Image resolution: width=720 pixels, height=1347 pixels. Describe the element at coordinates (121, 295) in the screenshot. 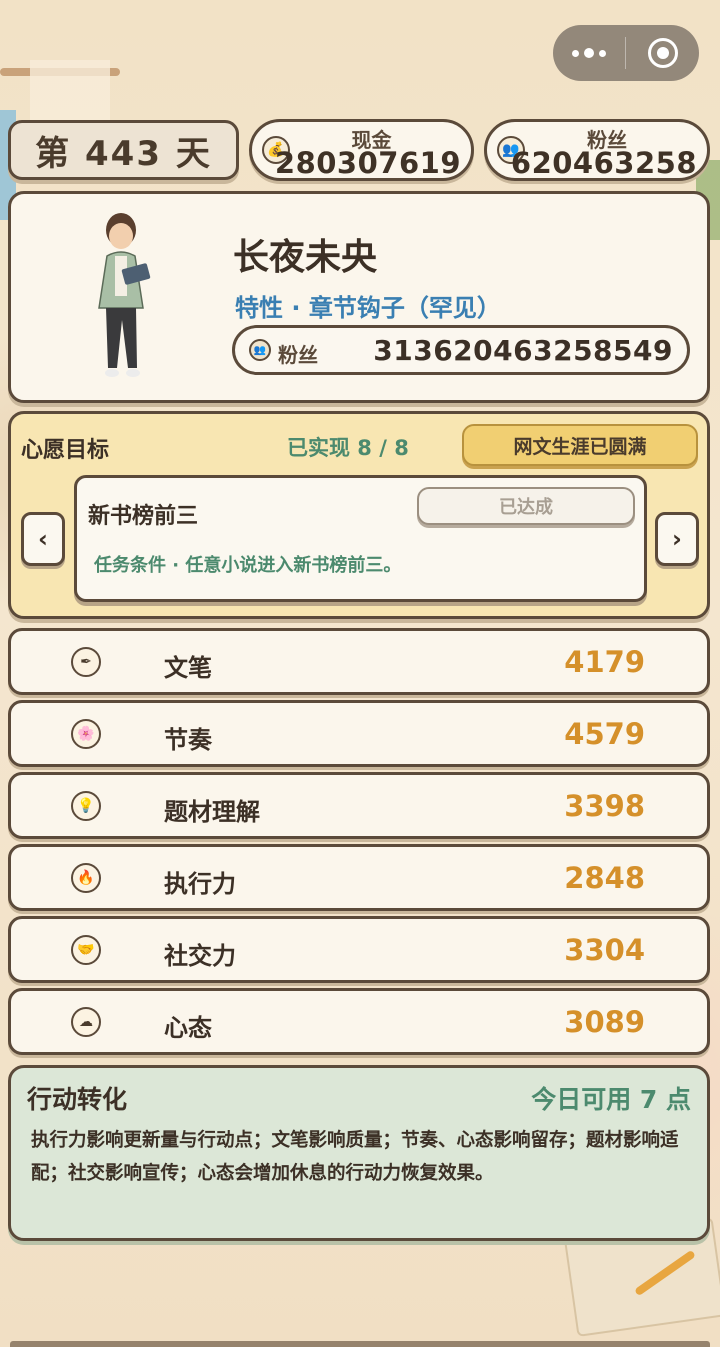

I see `writer-avatar` at that location.